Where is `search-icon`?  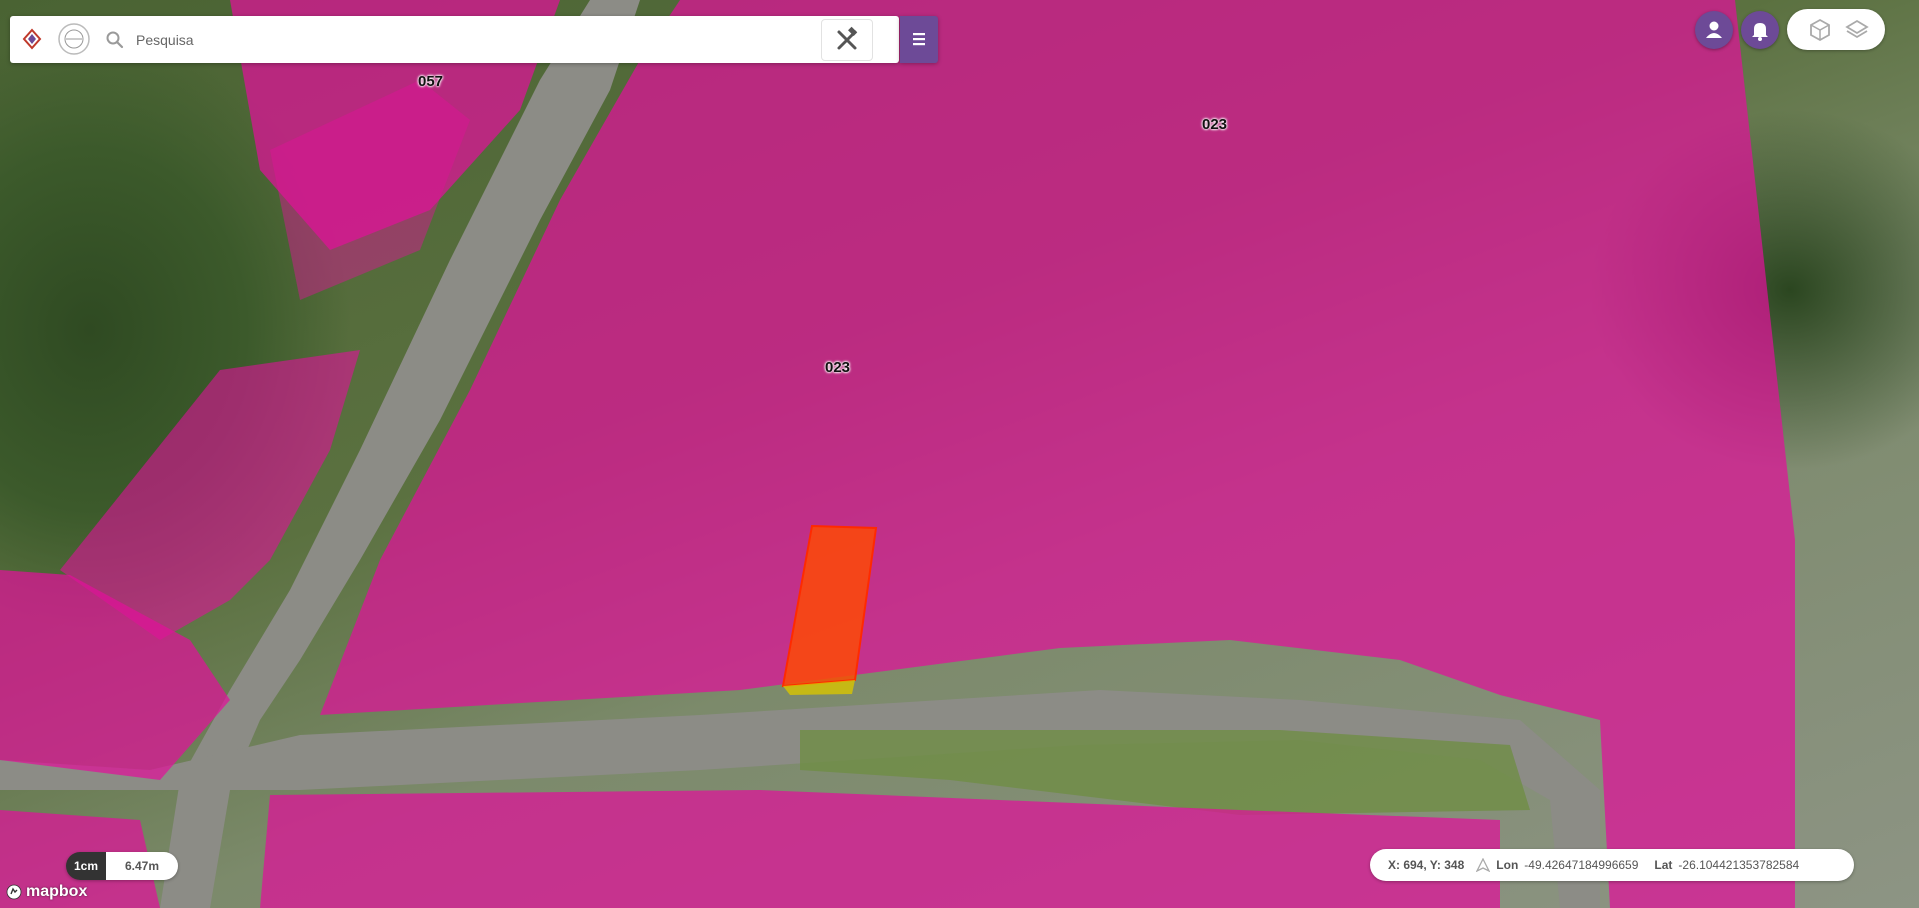 search-icon is located at coordinates (115, 40).